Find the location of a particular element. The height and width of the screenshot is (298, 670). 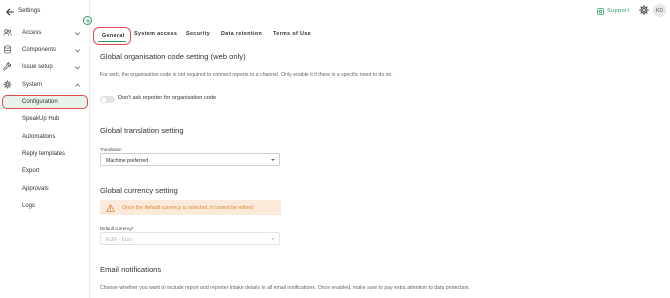

sidebar-item-export: Export is located at coordinates (45, 171).